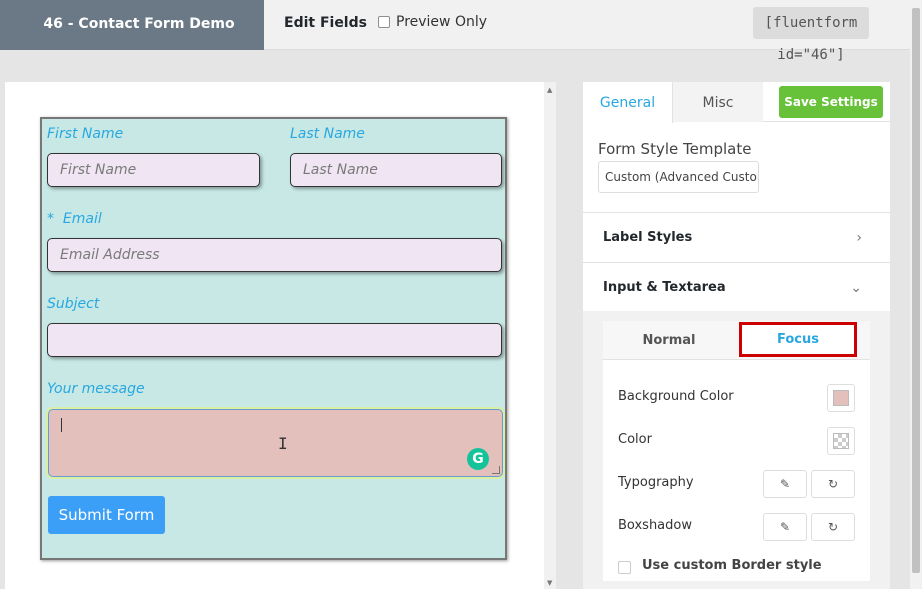  Describe the element at coordinates (275, 443) in the screenshot. I see `message-textarea: I G` at that location.